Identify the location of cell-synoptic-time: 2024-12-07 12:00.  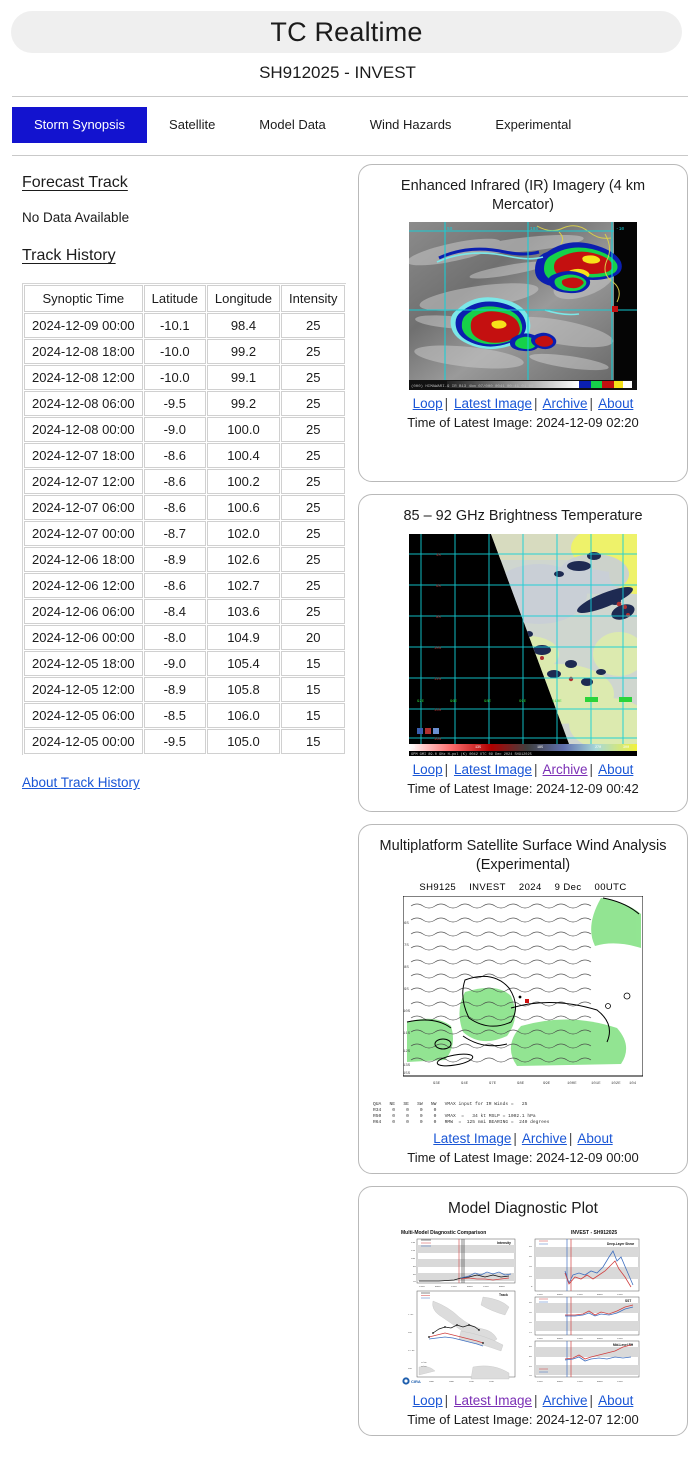
(83, 482).